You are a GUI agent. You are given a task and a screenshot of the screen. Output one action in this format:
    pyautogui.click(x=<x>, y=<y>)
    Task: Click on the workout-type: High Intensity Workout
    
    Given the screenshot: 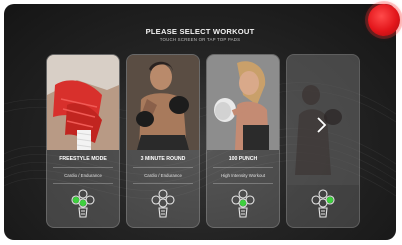 What is the action you would take?
    pyautogui.click(x=243, y=175)
    